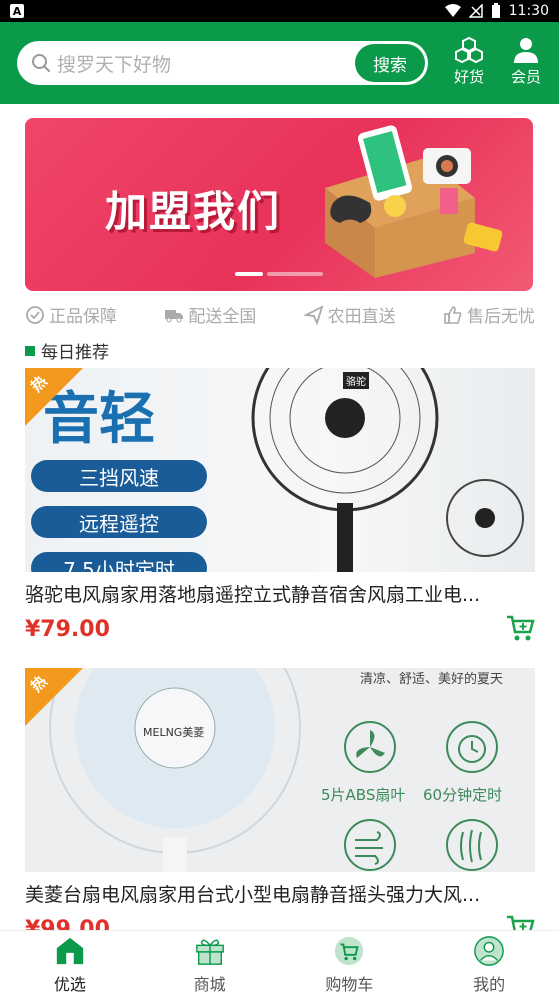 This screenshot has width=559, height=995. What do you see at coordinates (41, 63) in the screenshot?
I see `search-icon` at bounding box center [41, 63].